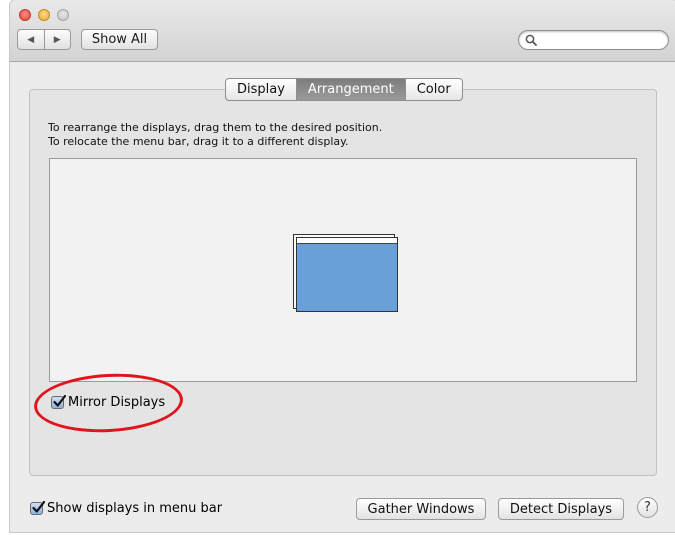 The width and height of the screenshot is (675, 535). I want to click on back-forward-control: ◀ ▶, so click(44, 39).